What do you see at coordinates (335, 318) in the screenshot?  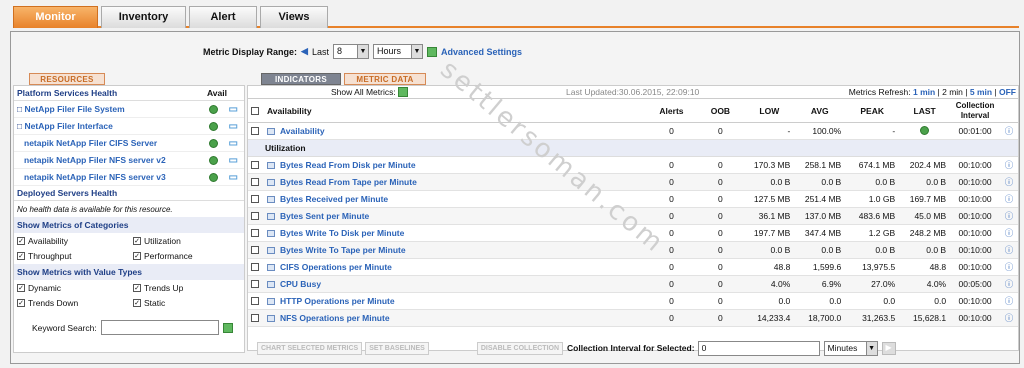 I see `metric-name: NFS Operations per Minute` at bounding box center [335, 318].